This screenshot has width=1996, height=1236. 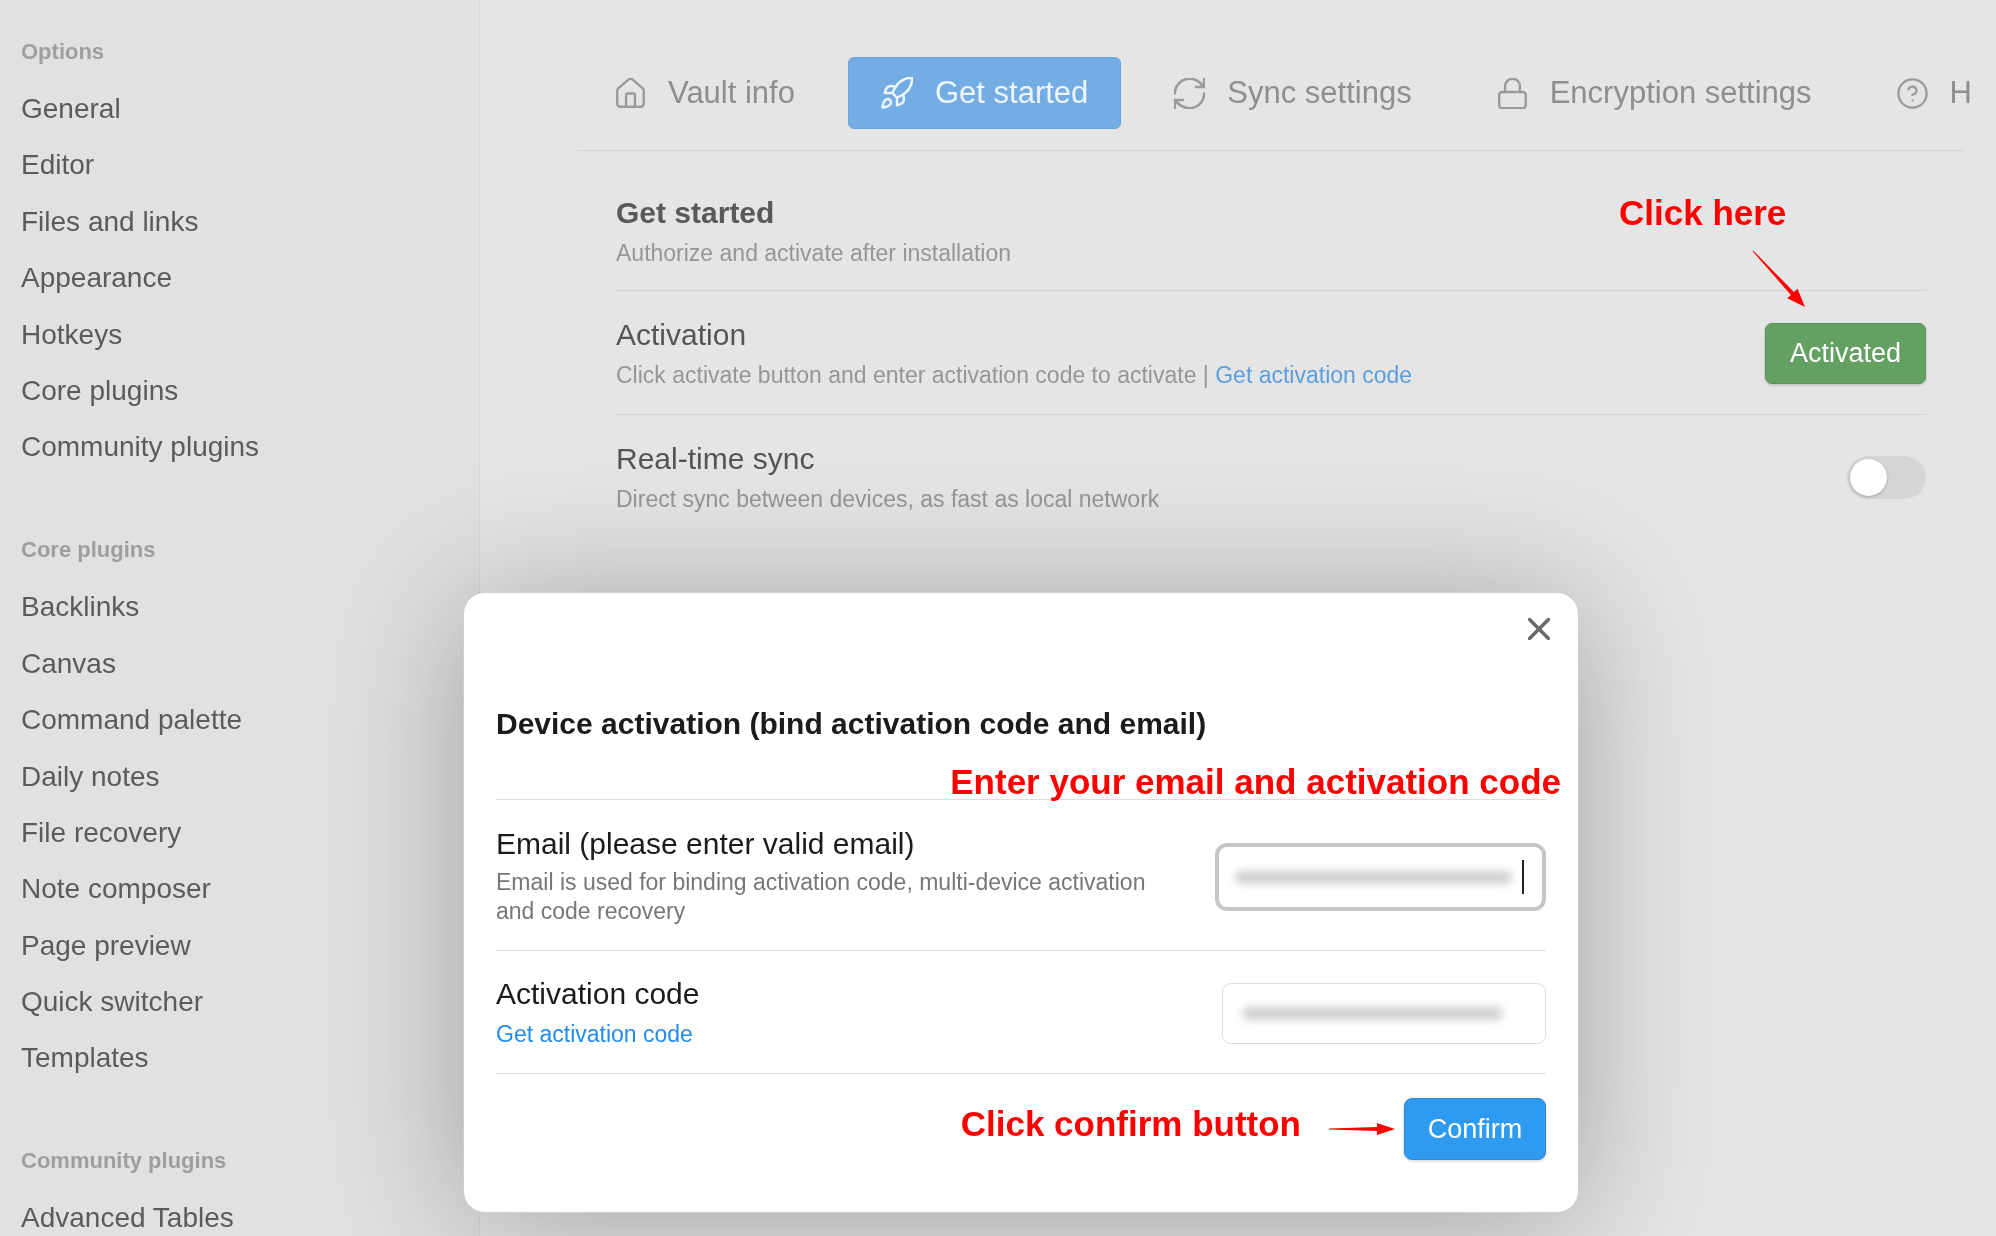 I want to click on sidebar-item: Page preview, so click(x=106, y=945).